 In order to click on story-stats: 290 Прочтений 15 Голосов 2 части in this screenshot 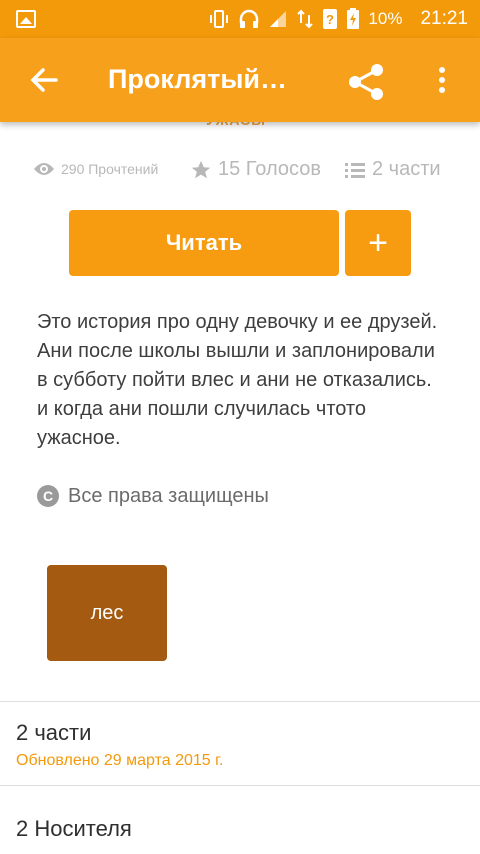, I will do `click(240, 174)`.